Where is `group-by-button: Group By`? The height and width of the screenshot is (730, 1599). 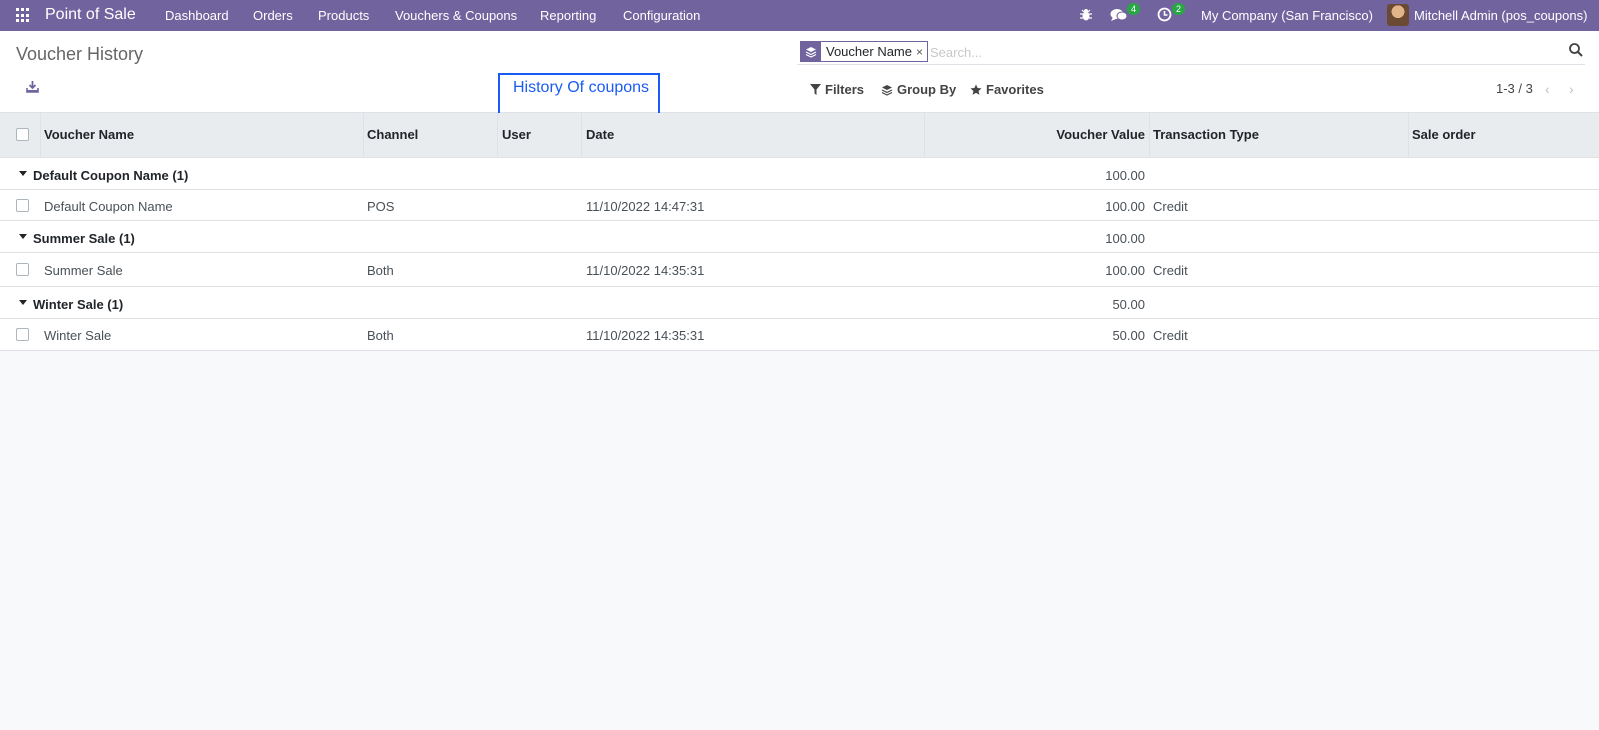
group-by-button: Group By is located at coordinates (918, 89).